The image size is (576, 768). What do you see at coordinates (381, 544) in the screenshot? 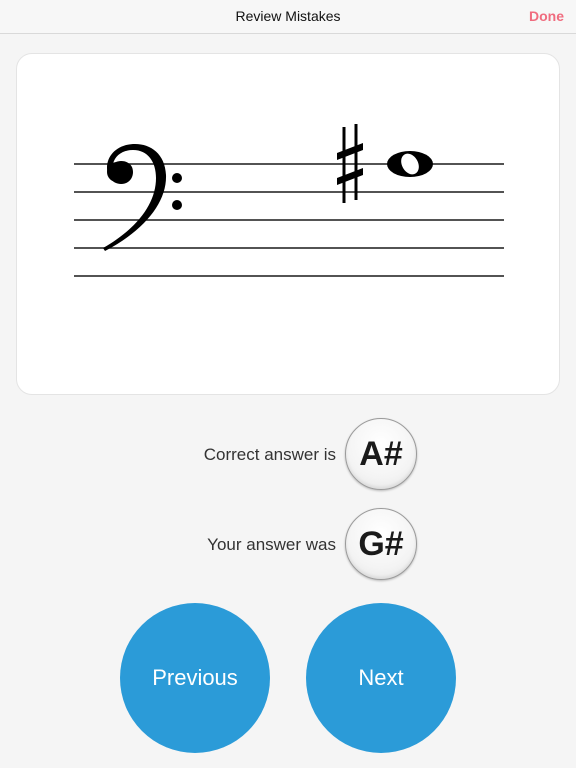
I see `your-answer-badge: G#` at bounding box center [381, 544].